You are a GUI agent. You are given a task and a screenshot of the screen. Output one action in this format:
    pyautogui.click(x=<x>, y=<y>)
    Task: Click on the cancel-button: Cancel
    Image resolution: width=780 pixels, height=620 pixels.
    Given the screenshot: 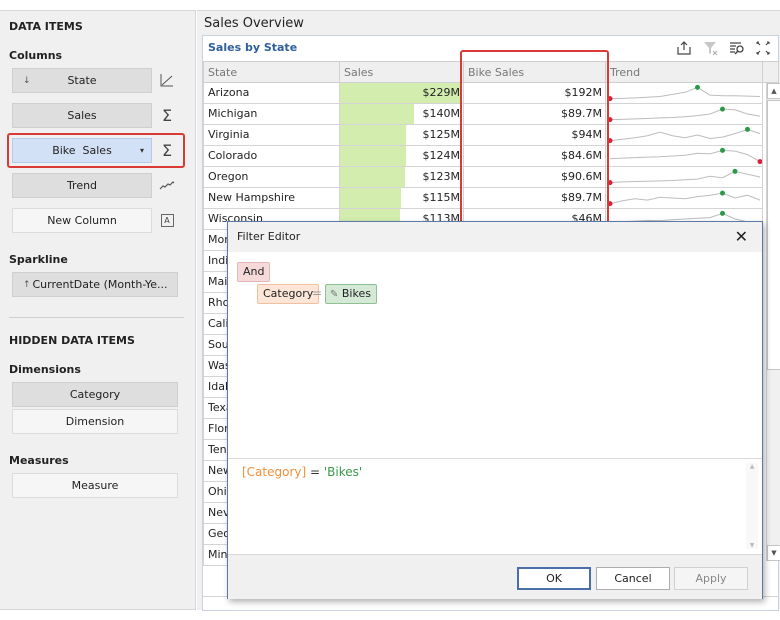 What is the action you would take?
    pyautogui.click(x=633, y=578)
    